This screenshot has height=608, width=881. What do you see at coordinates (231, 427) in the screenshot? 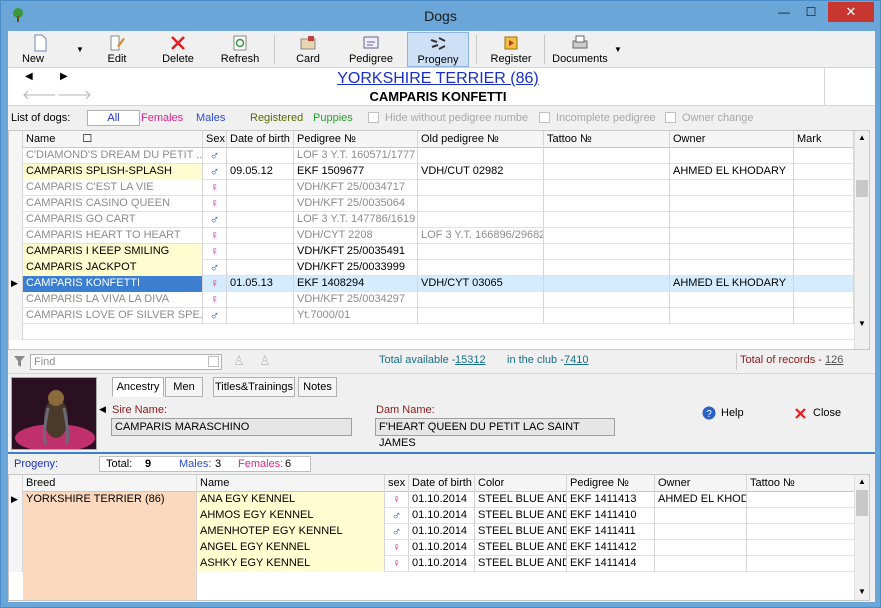
I see `sire-field: CAMPARIS MARASCHINO` at bounding box center [231, 427].